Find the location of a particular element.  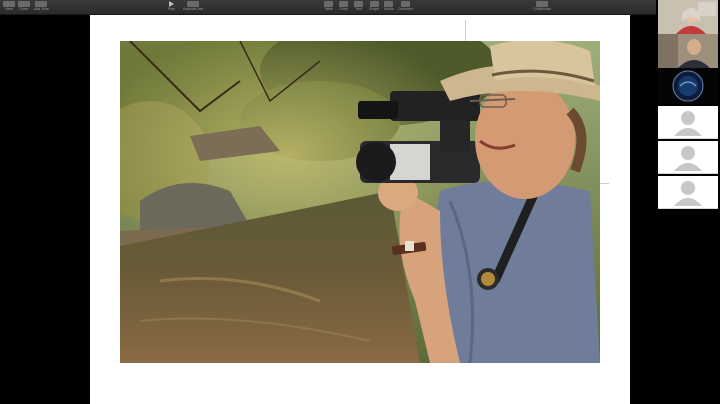

keynote-live-button: Keynote Live is located at coordinates (193, 7).